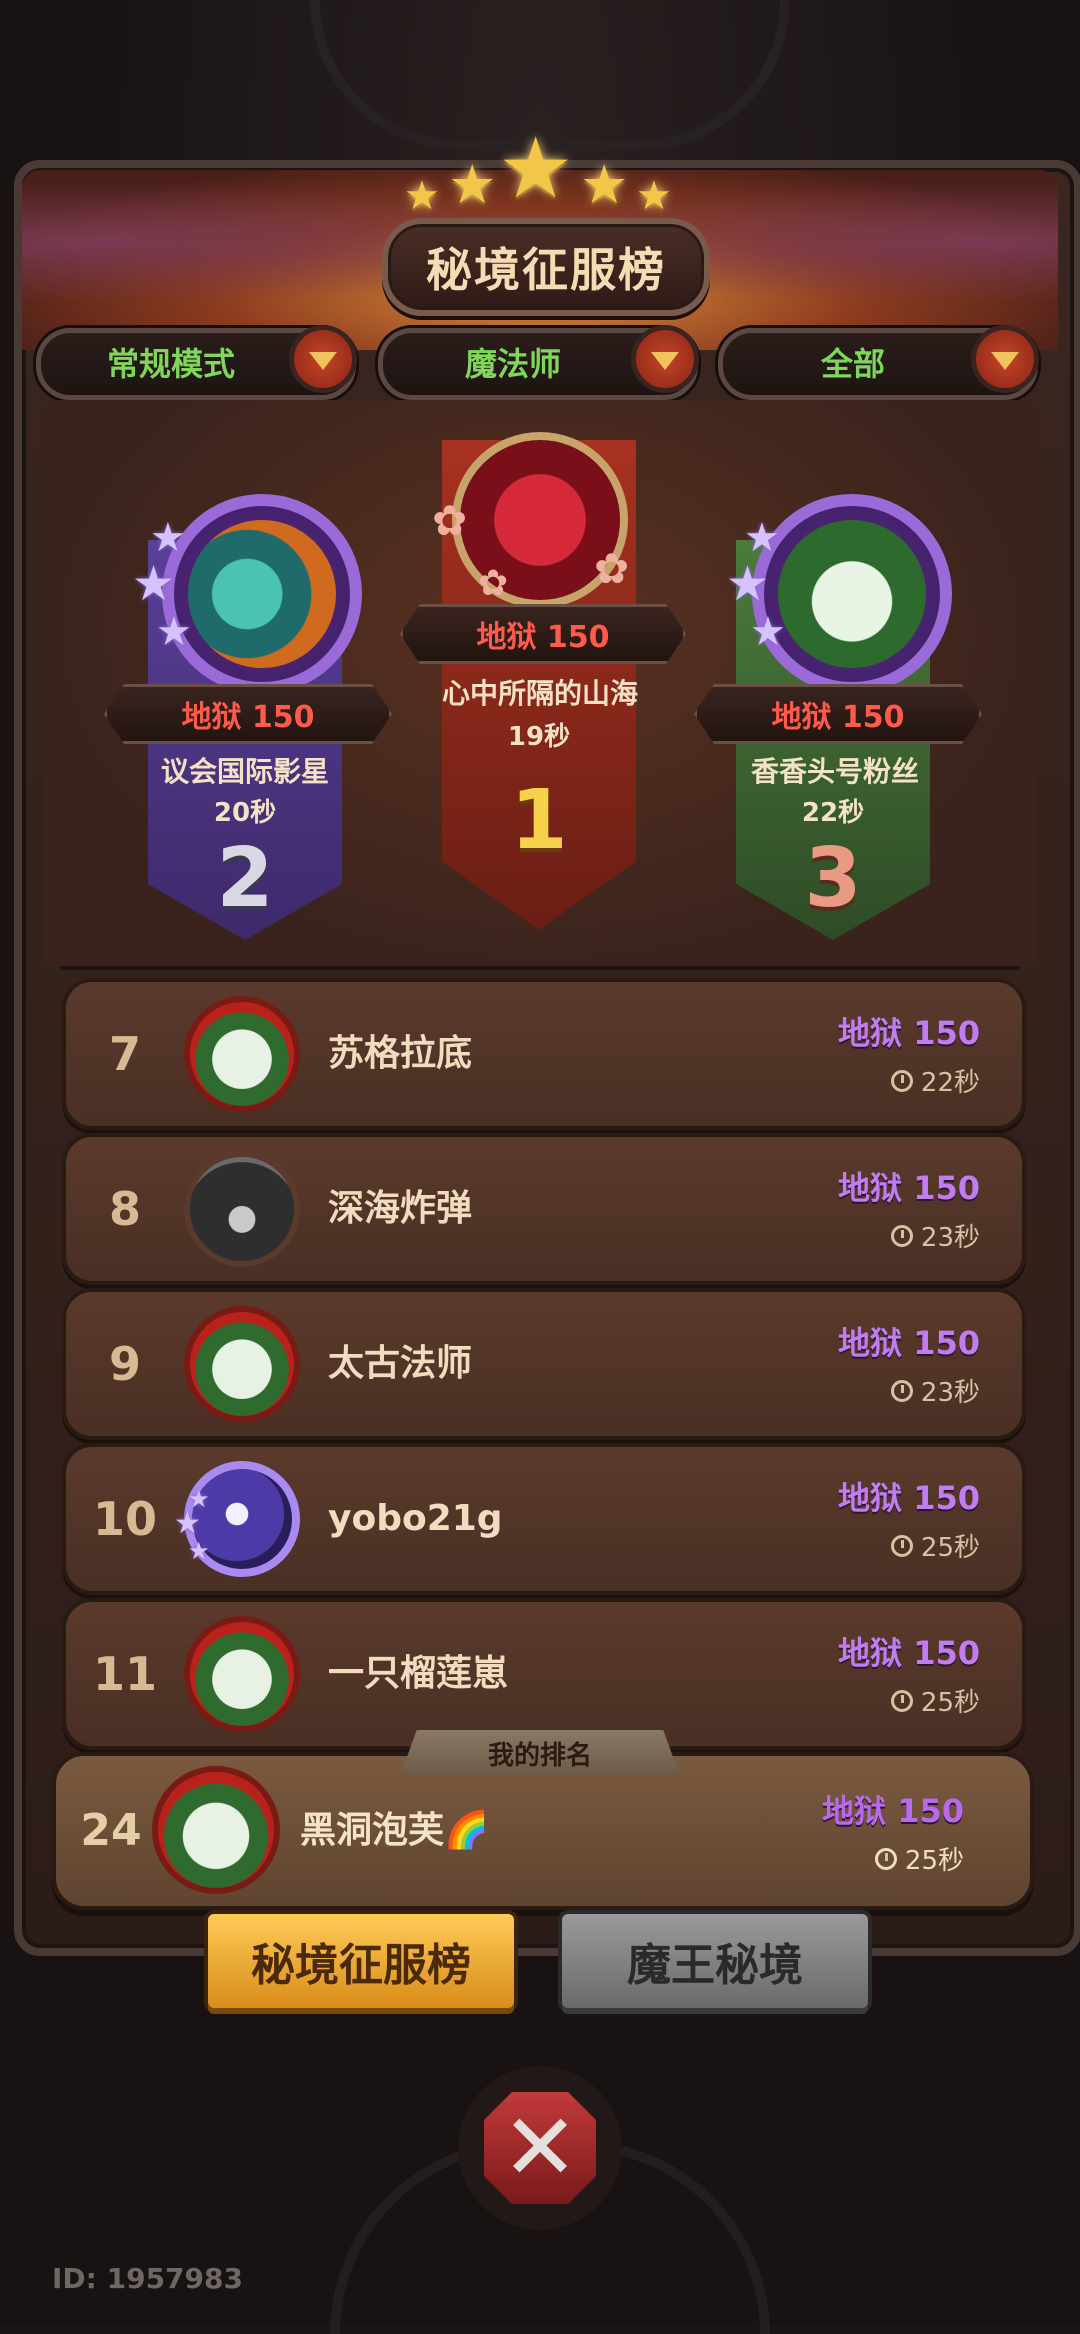  Describe the element at coordinates (245, 813) in the screenshot. I see `podium-second-time: 20秒` at that location.